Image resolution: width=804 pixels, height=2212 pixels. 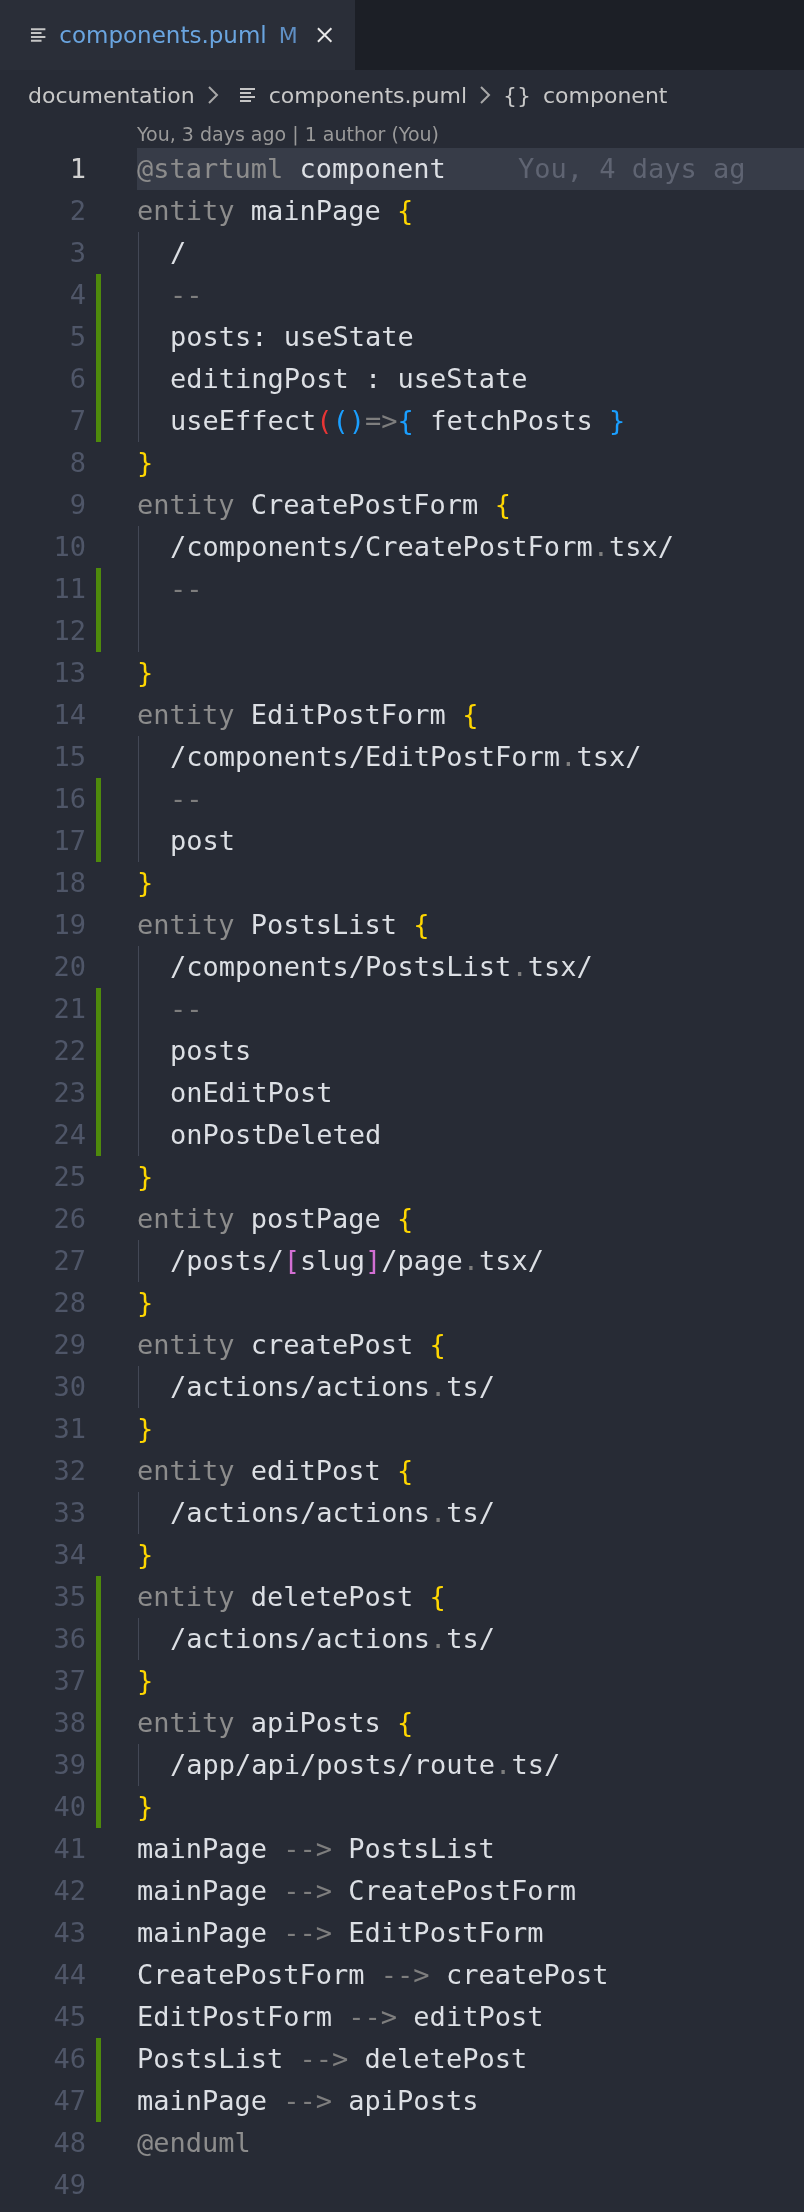 What do you see at coordinates (316, 1218) in the screenshot?
I see `code-token: postPage` at bounding box center [316, 1218].